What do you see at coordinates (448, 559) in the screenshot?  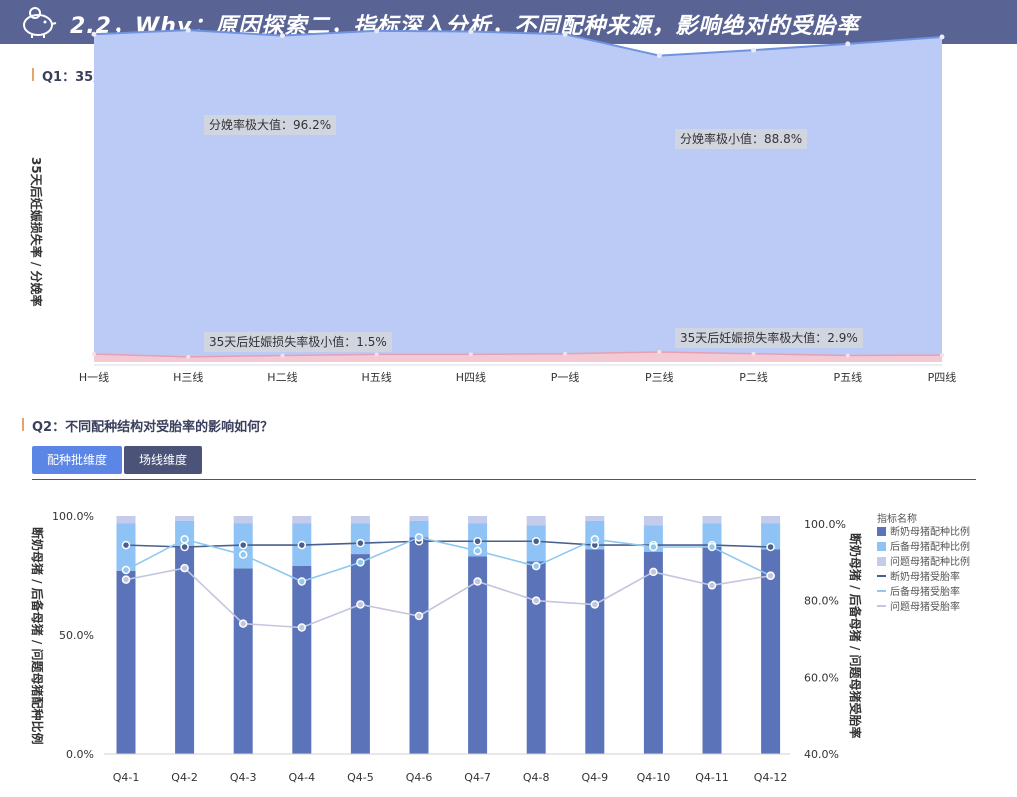 I see `gilt-rate-line` at bounding box center [448, 559].